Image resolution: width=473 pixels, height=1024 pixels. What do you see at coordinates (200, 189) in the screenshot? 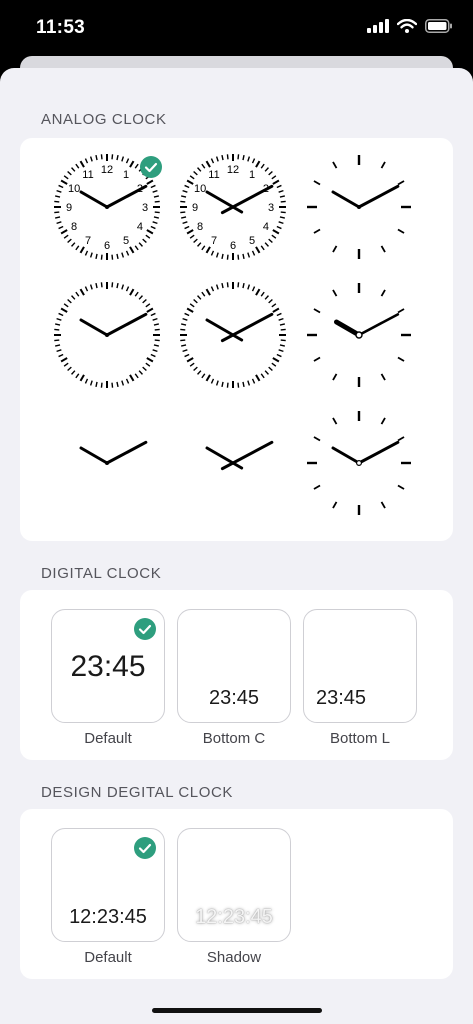
I see `clock-number: 10` at bounding box center [200, 189].